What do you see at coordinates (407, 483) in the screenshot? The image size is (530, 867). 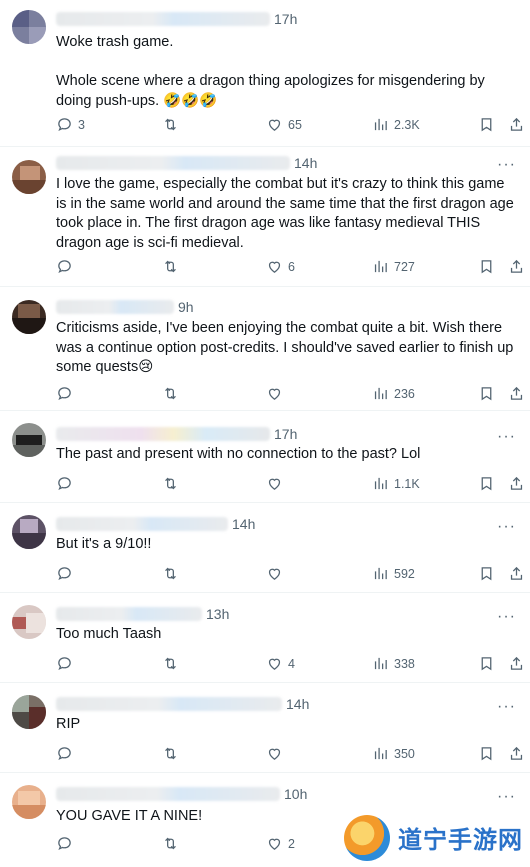 I see `view-count: 1.1K` at bounding box center [407, 483].